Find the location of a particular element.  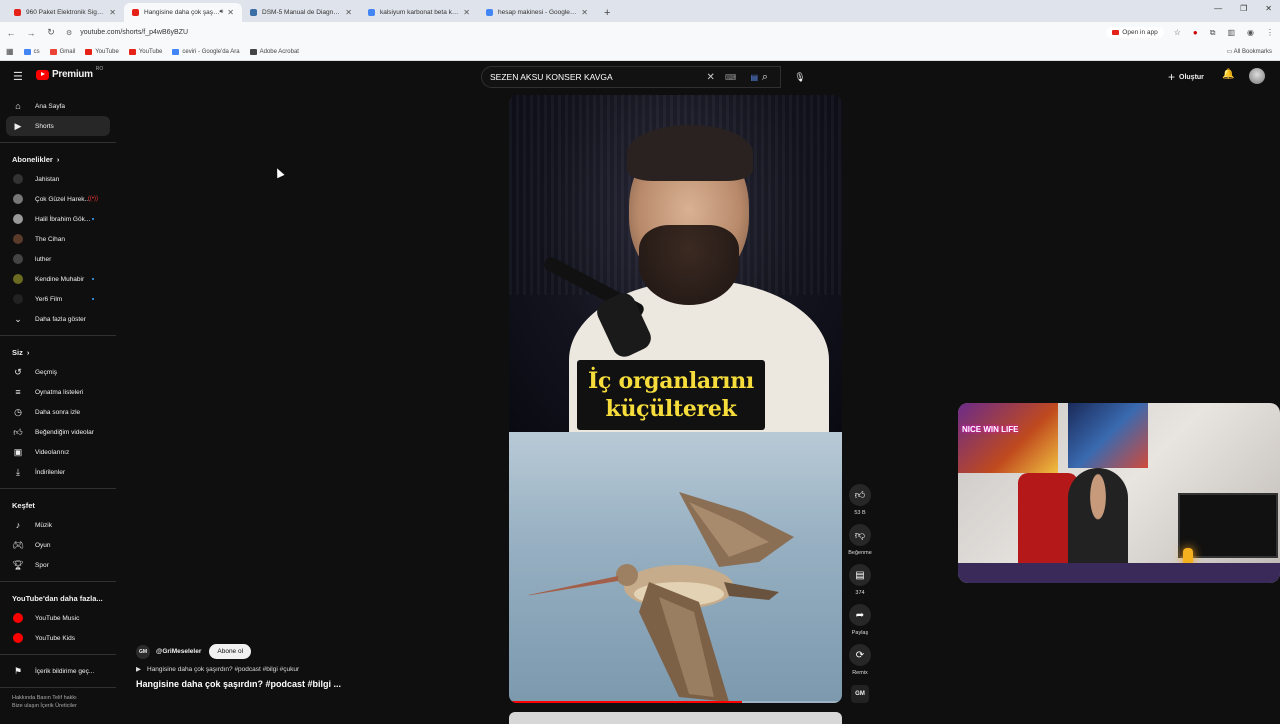

bookmark-label: ceviri - Google'da Ara is located at coordinates (211, 51).